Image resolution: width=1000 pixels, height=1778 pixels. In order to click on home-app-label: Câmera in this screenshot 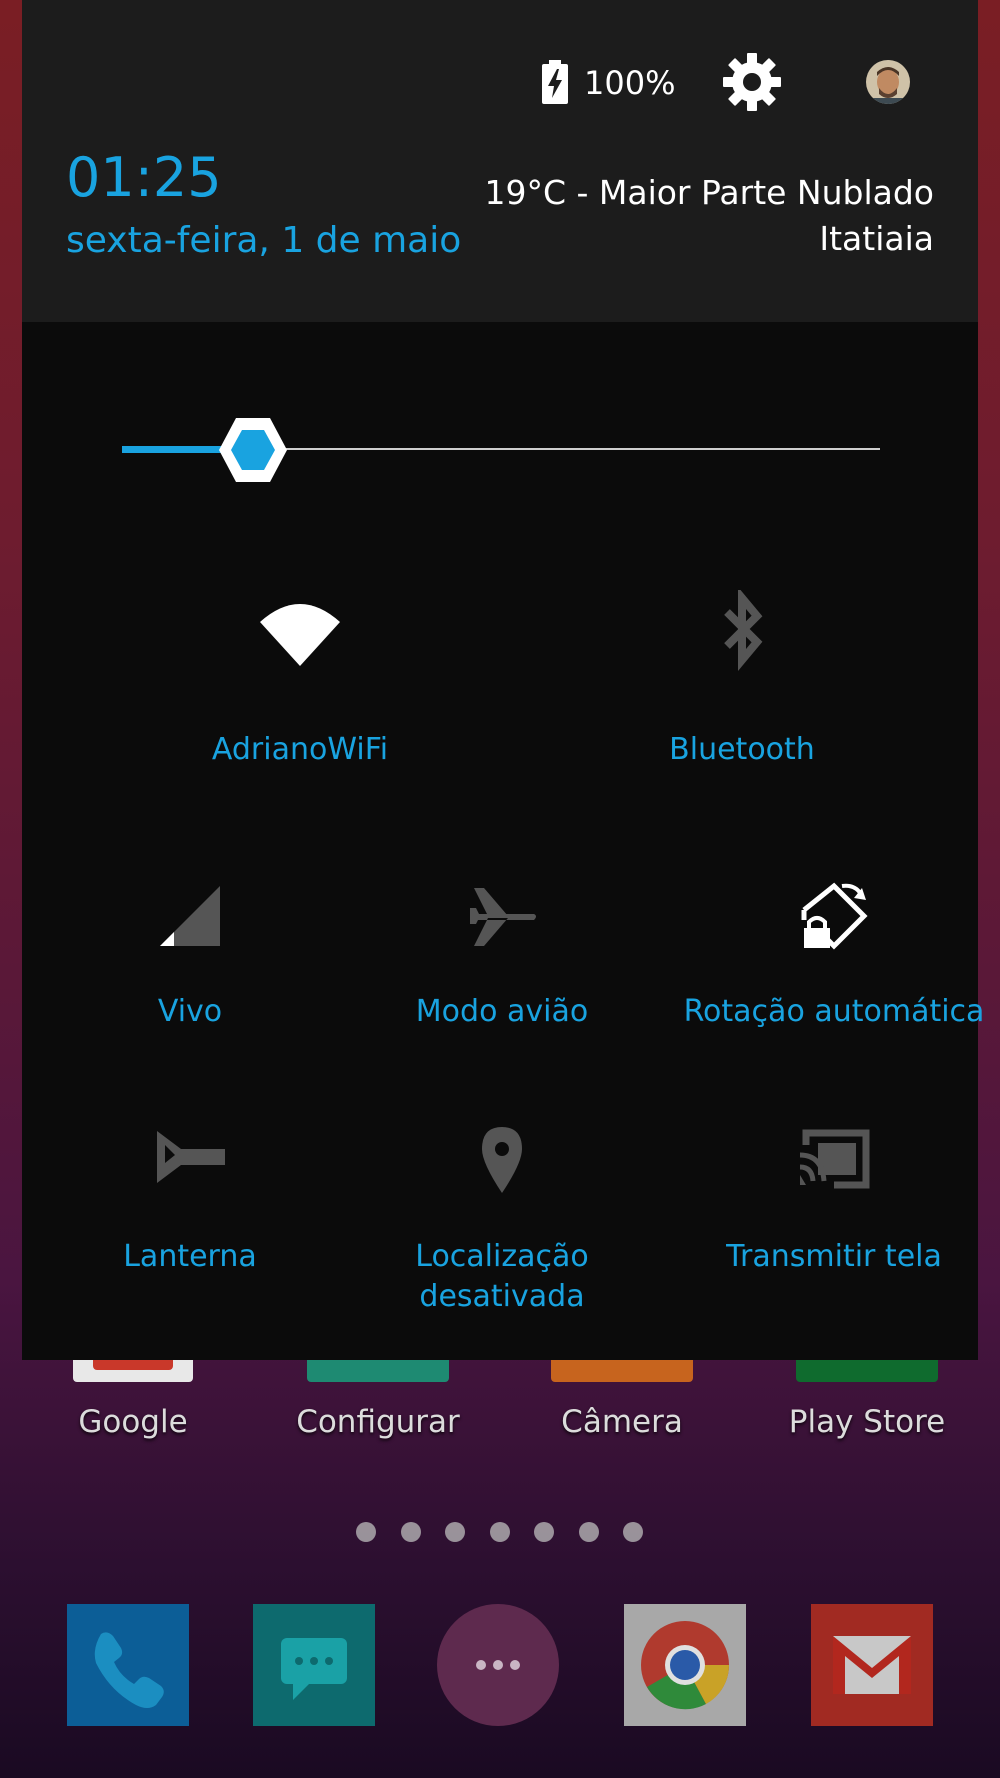, I will do `click(622, 1422)`.